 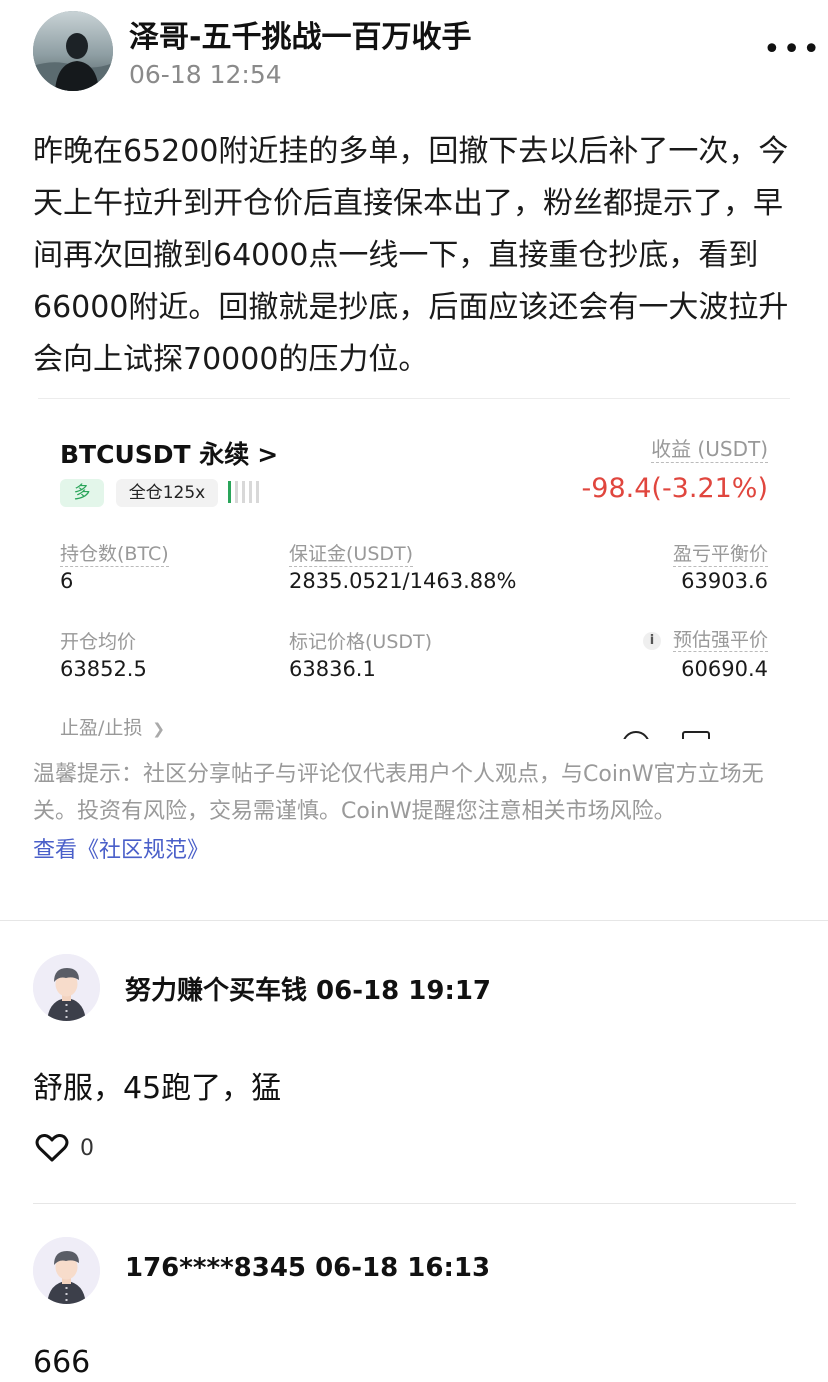 What do you see at coordinates (82, 493) in the screenshot?
I see `side-badge: 多` at bounding box center [82, 493].